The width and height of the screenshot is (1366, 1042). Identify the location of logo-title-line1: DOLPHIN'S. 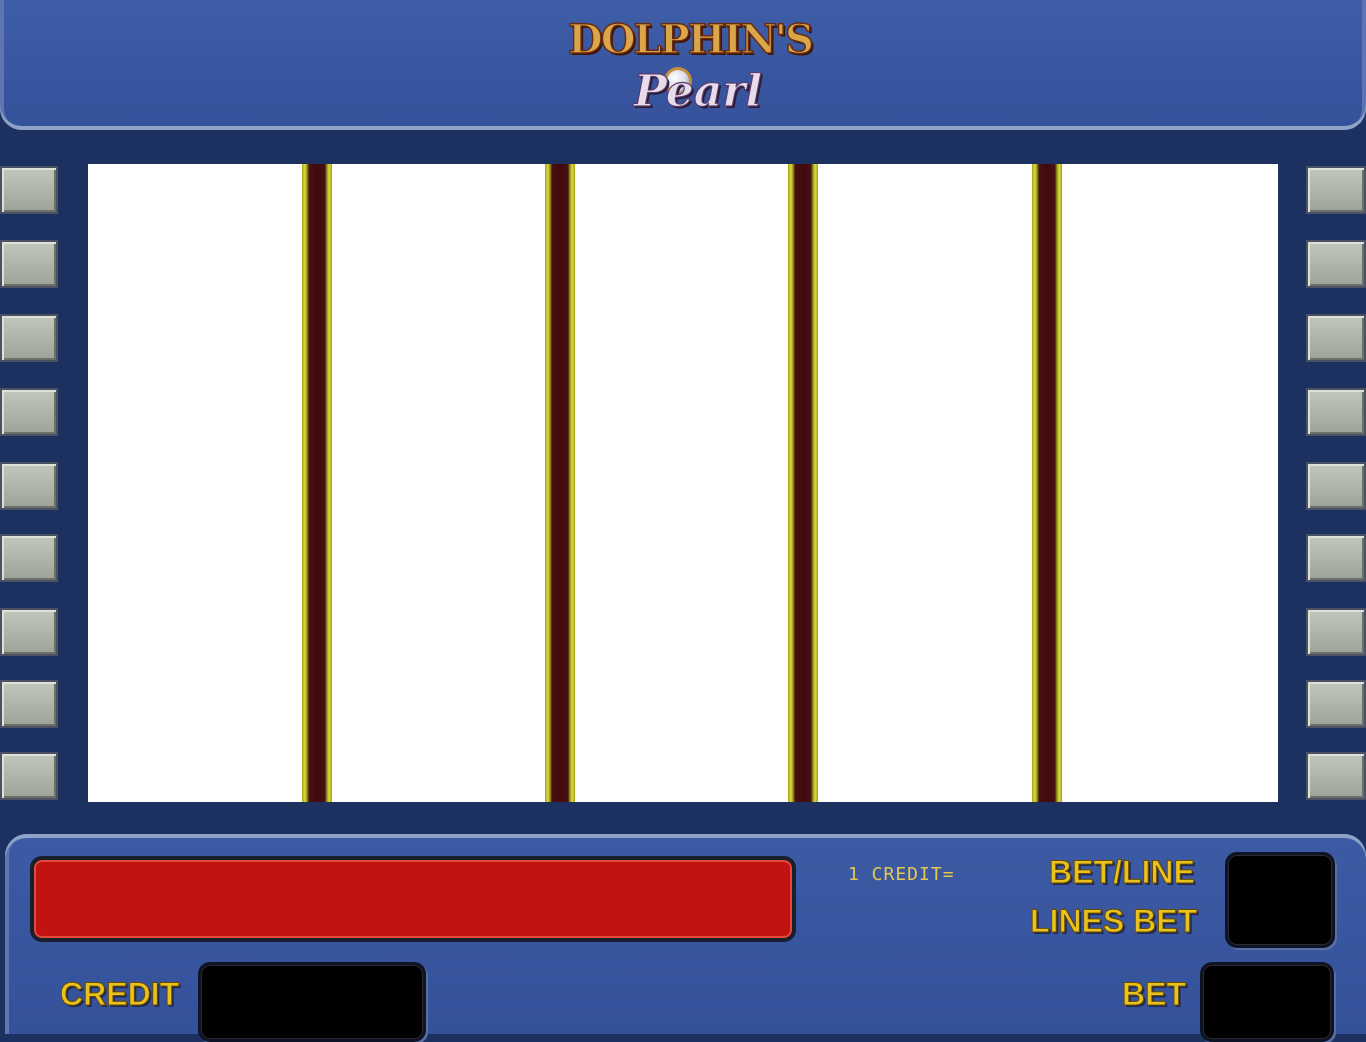
(690, 39).